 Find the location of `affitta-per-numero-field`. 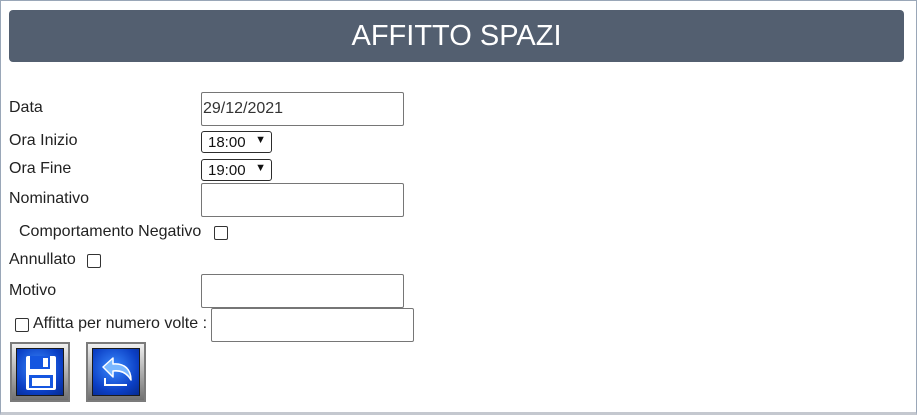

affitta-per-numero-field is located at coordinates (312, 325).